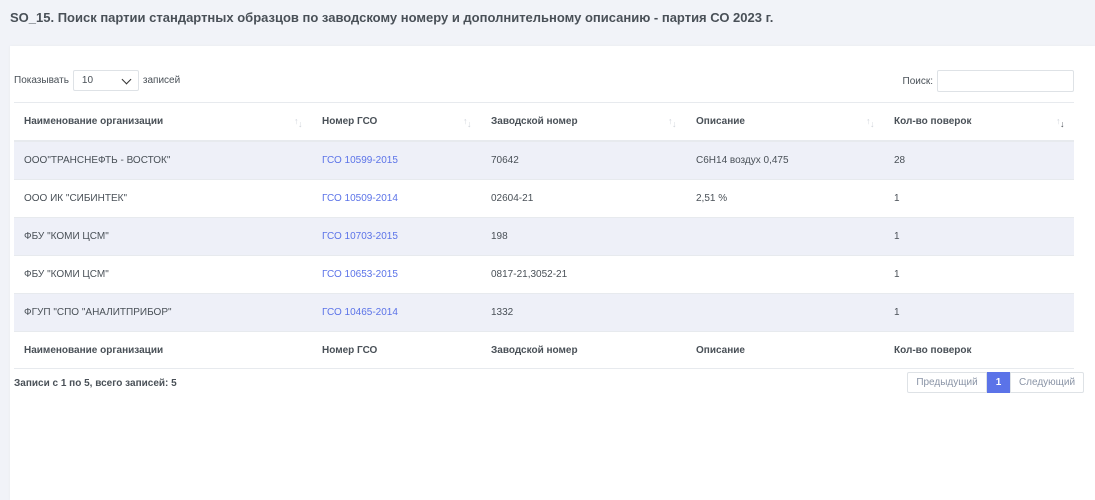 This screenshot has height=500, width=1095. I want to click on next-page-button: Следующий, so click(1047, 382).